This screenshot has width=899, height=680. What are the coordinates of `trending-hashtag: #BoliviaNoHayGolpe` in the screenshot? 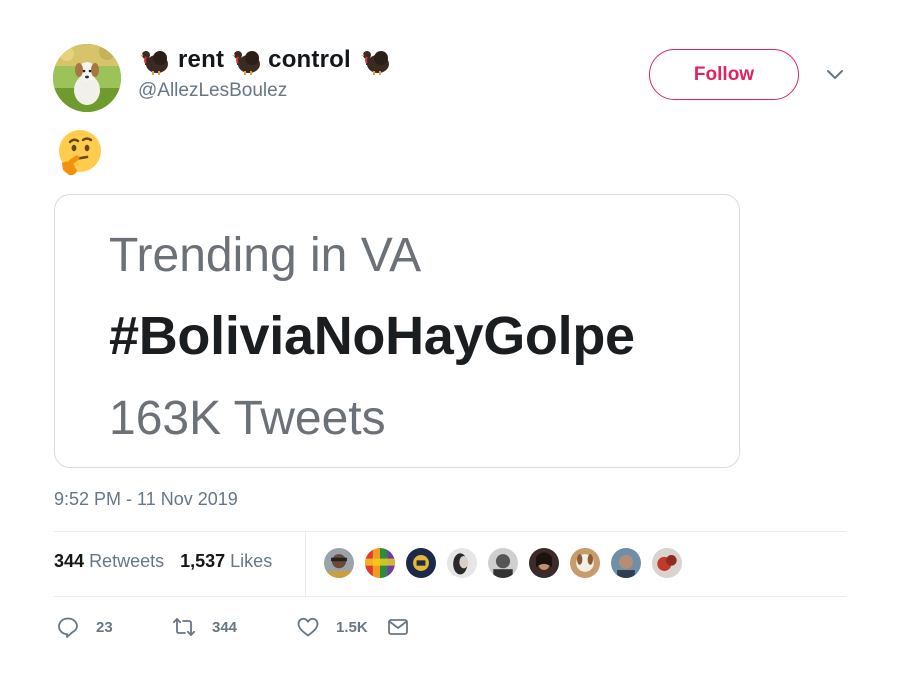 It's located at (372, 336).